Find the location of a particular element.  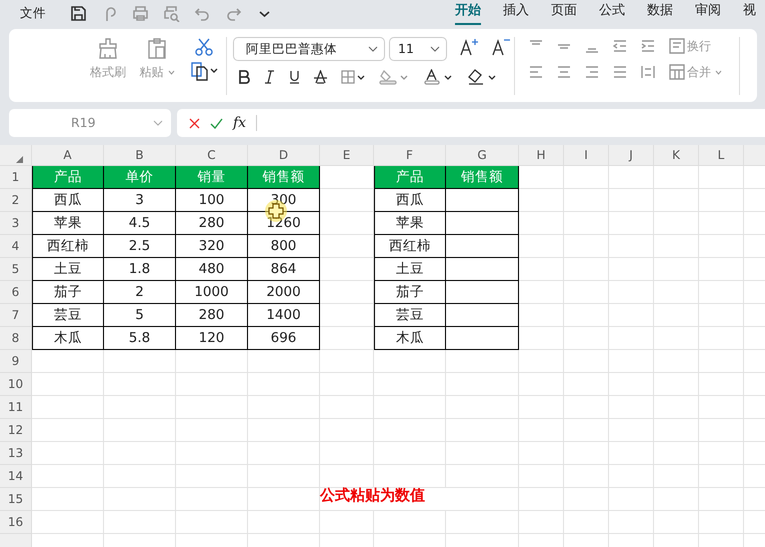

column-header: H is located at coordinates (541, 155).